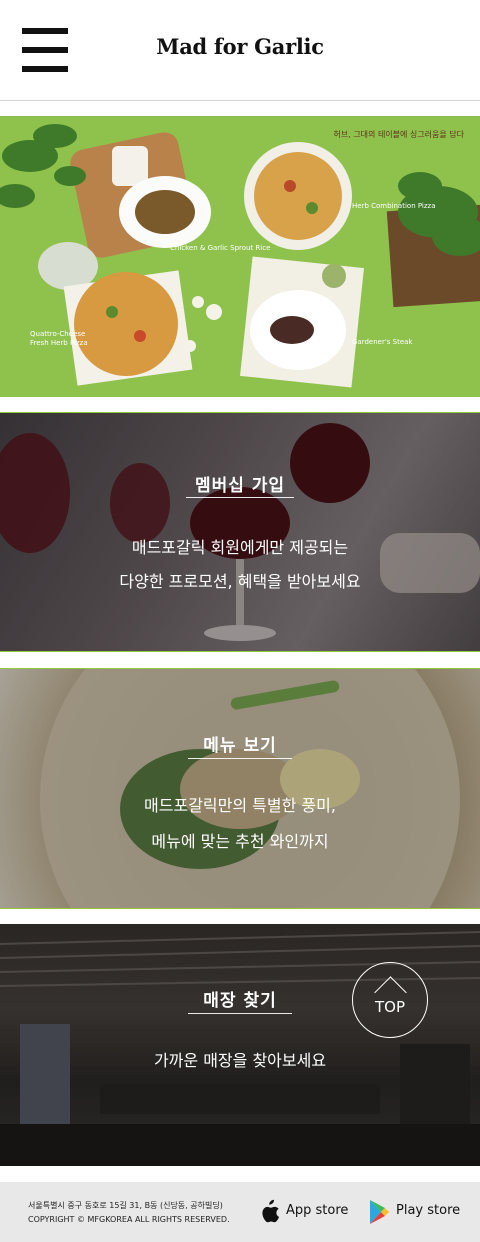  I want to click on caption-chicken-rice: Chicken & Garlic Sprout Rice, so click(220, 248).